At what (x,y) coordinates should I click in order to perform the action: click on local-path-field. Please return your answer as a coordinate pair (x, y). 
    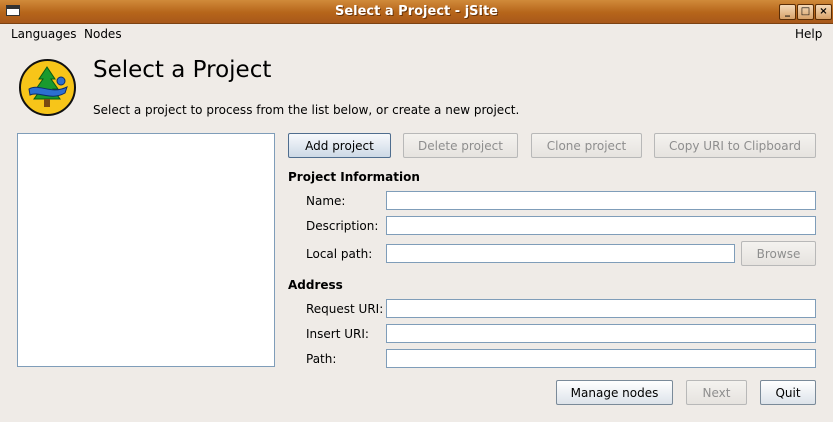
    Looking at the image, I should click on (560, 253).